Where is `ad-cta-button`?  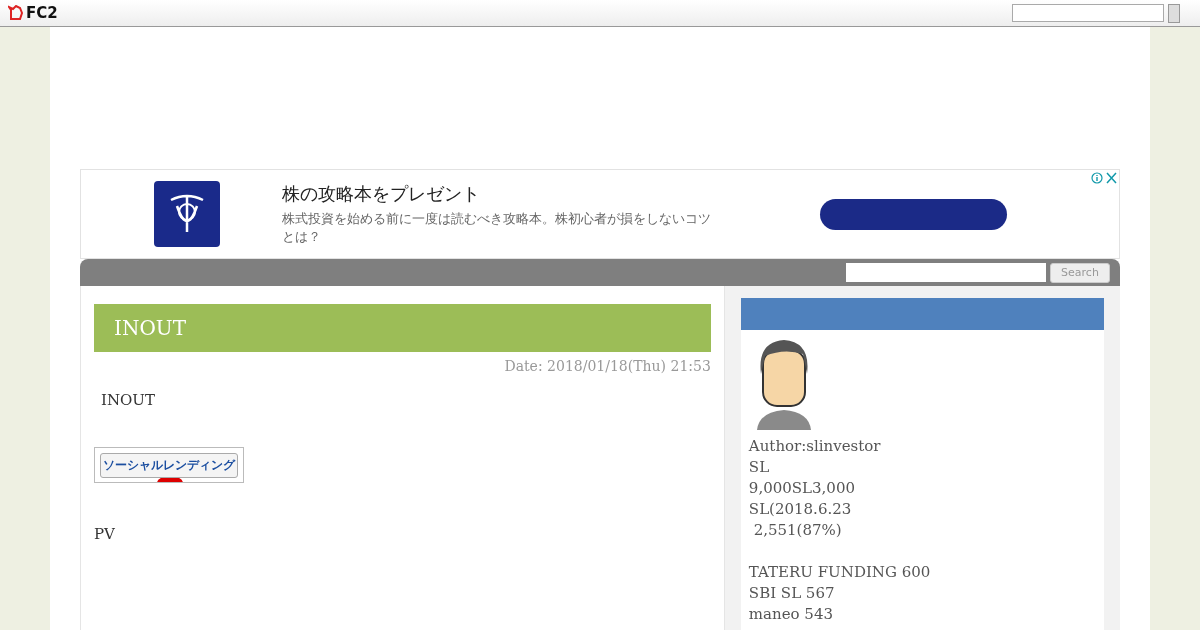
ad-cta-button is located at coordinates (913, 214).